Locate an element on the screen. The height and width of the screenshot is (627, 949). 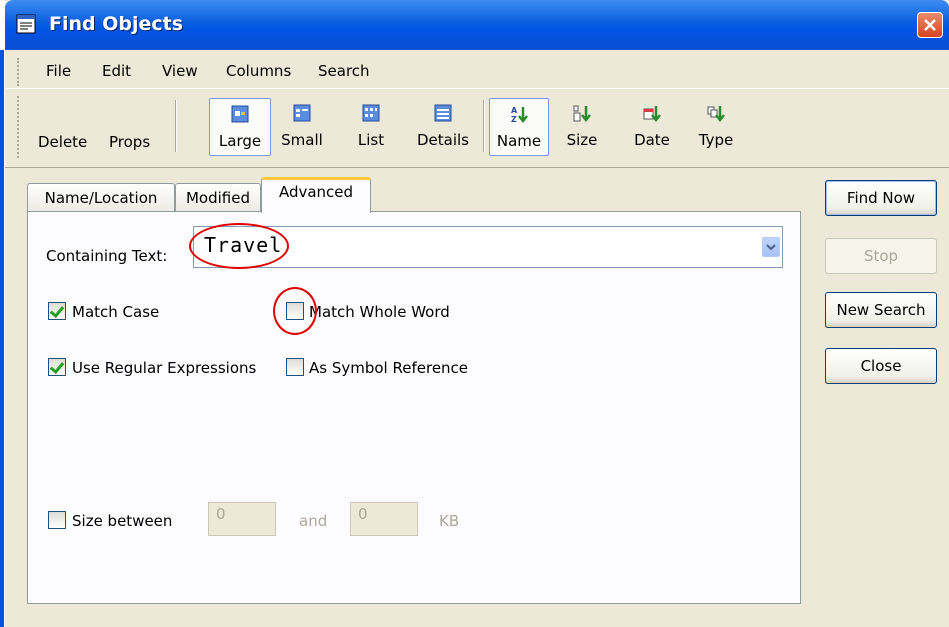
tab-advanced: Advanced is located at coordinates (316, 195).